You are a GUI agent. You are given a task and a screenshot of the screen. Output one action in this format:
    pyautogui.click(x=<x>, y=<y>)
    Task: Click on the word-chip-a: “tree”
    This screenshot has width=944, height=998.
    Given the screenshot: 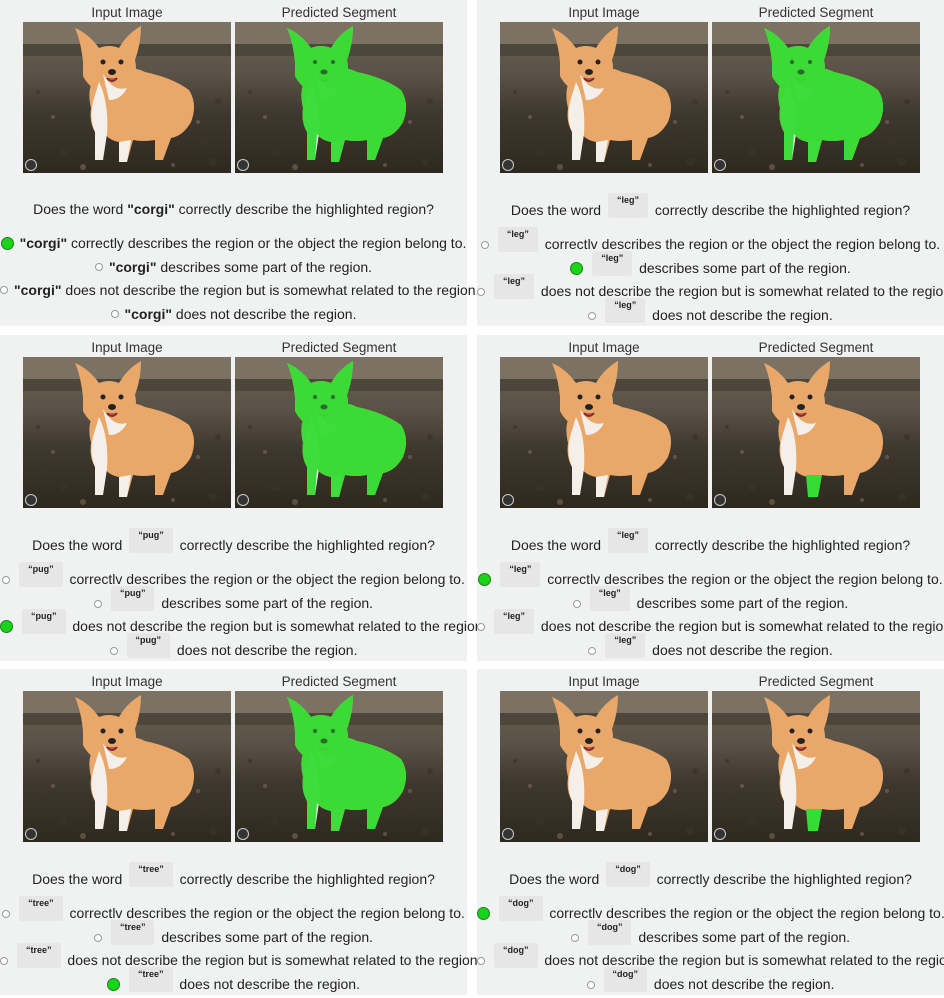 What is the action you would take?
    pyautogui.click(x=41, y=908)
    